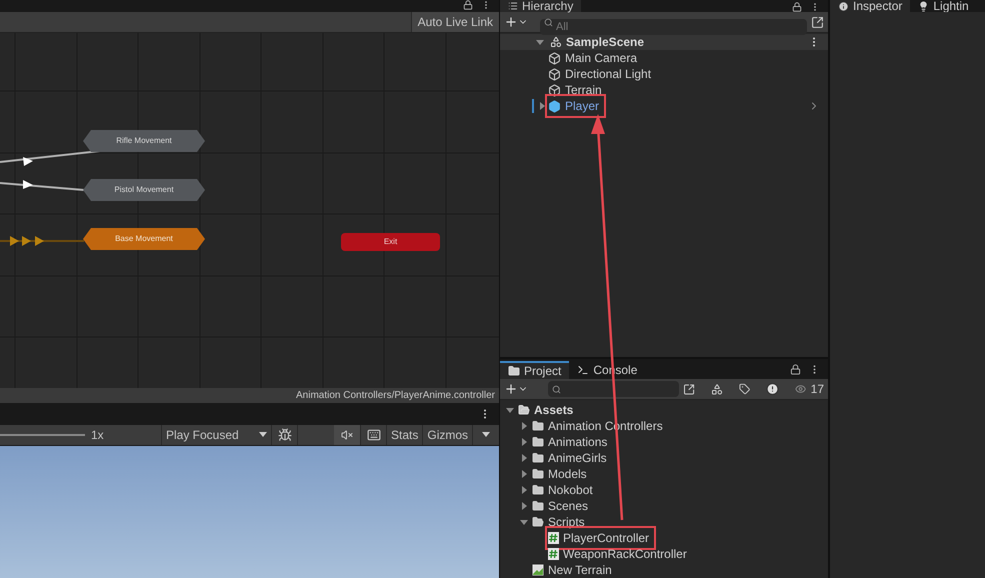 The width and height of the screenshot is (985, 578). I want to click on hierarchy-item: Directional Light, so click(600, 74).